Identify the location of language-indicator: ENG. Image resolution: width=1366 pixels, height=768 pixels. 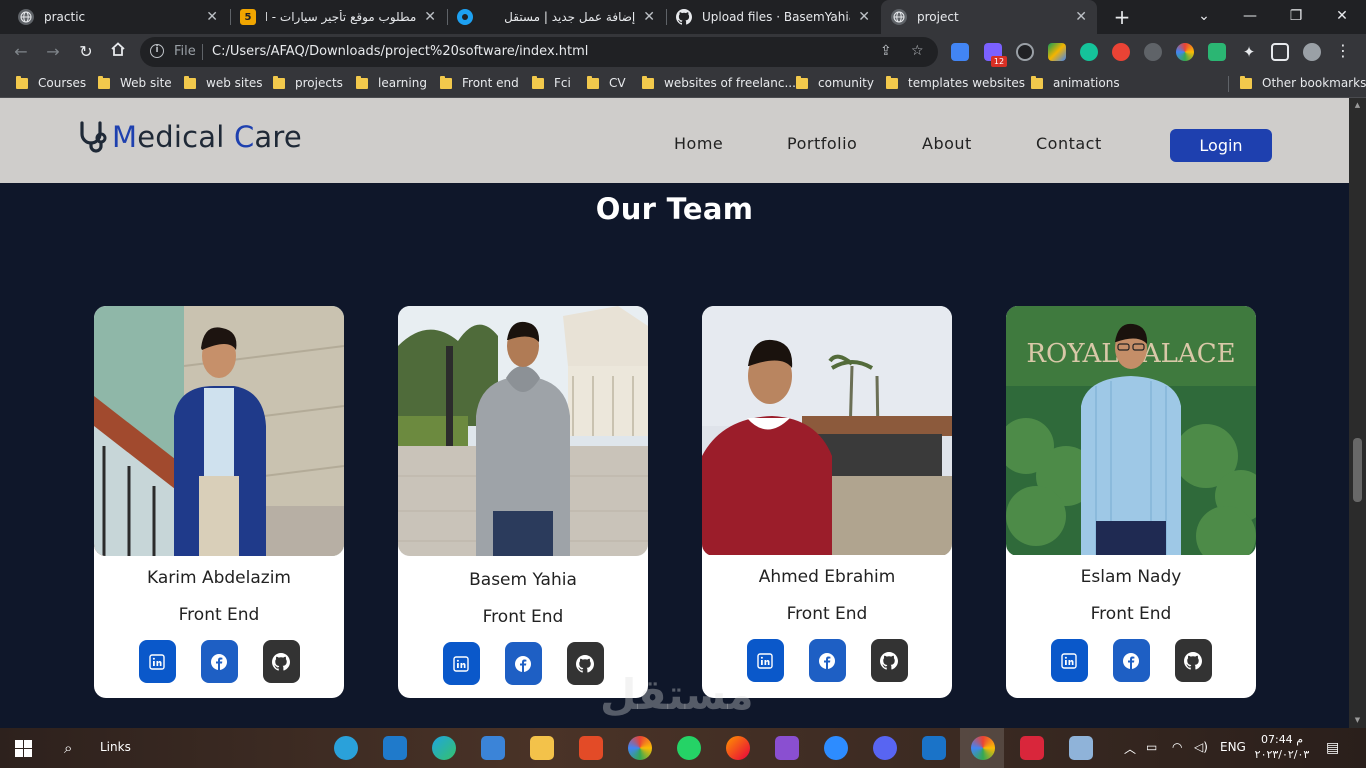
(1233, 747).